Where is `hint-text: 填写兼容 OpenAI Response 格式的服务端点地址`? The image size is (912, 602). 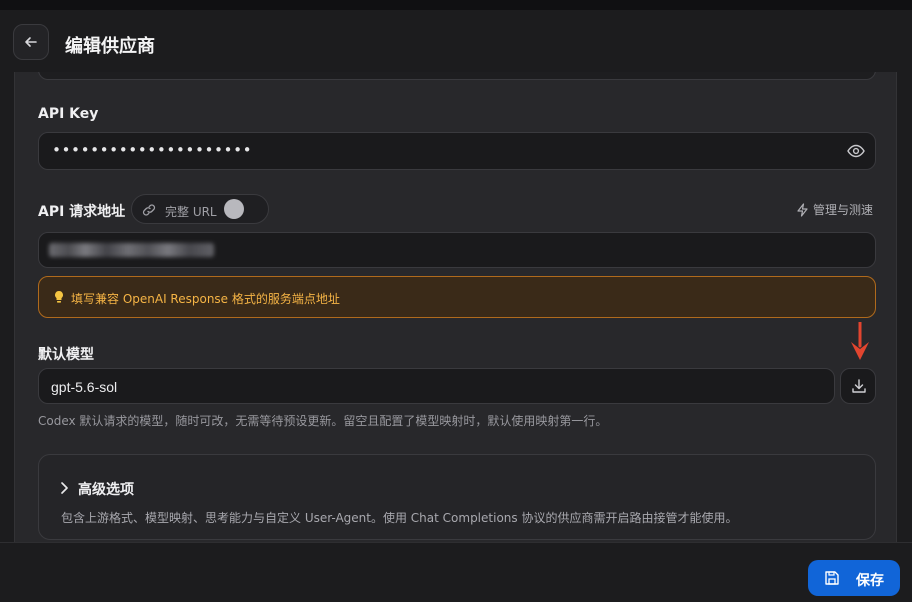 hint-text: 填写兼容 OpenAI Response 格式的服务端点地址 is located at coordinates (205, 299).